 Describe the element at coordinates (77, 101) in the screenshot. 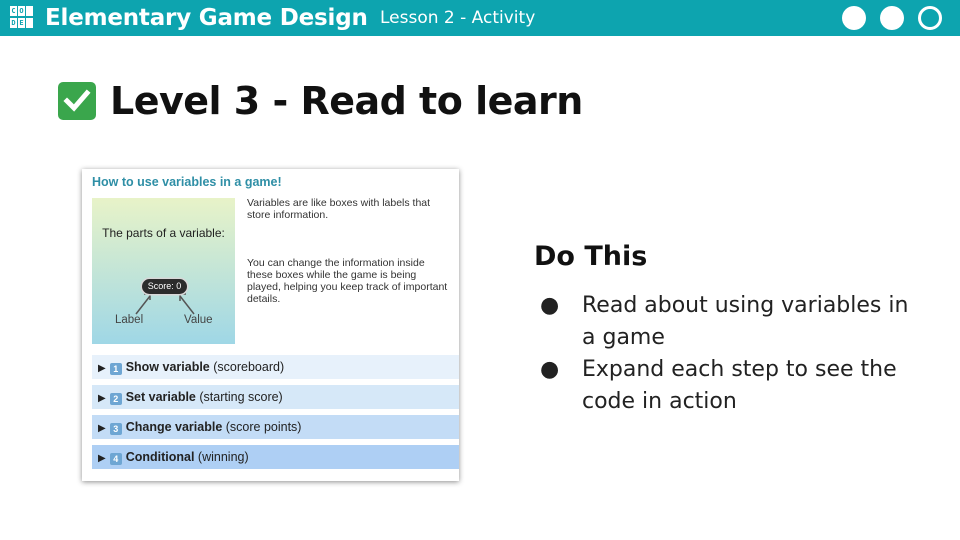

I see `checkmark-icon` at that location.